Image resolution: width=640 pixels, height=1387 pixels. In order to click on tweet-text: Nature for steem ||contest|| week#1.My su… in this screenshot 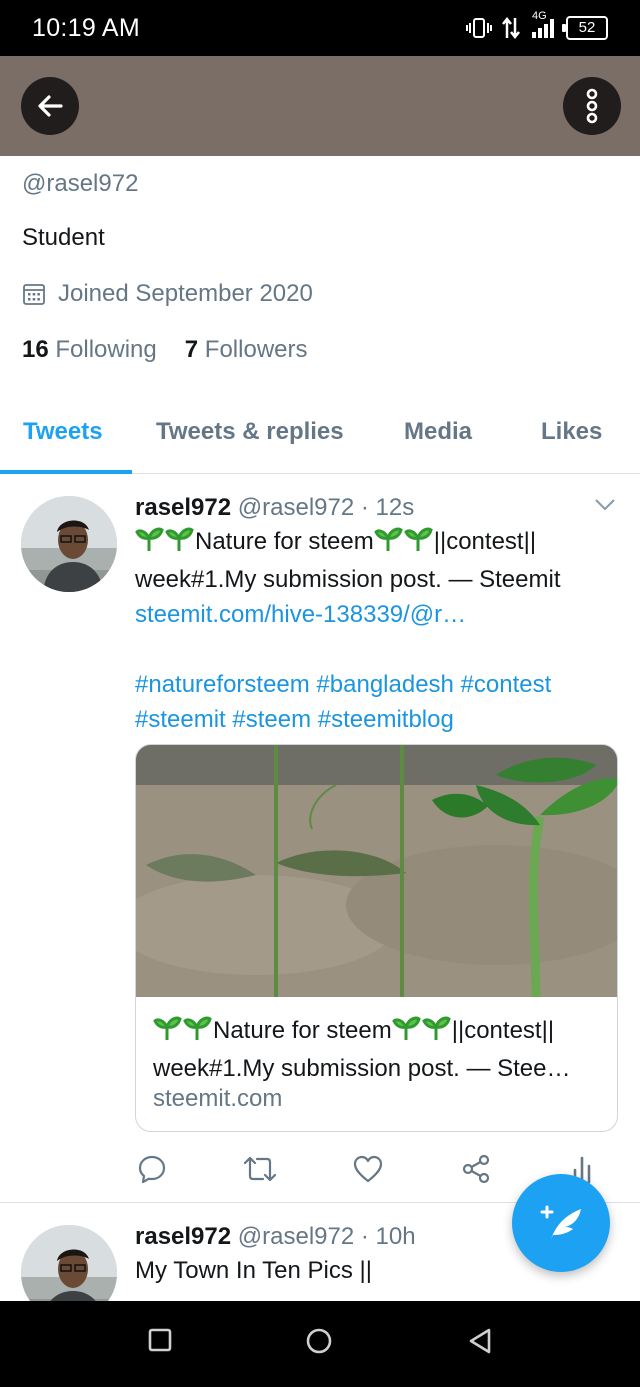, I will do `click(375, 630)`.